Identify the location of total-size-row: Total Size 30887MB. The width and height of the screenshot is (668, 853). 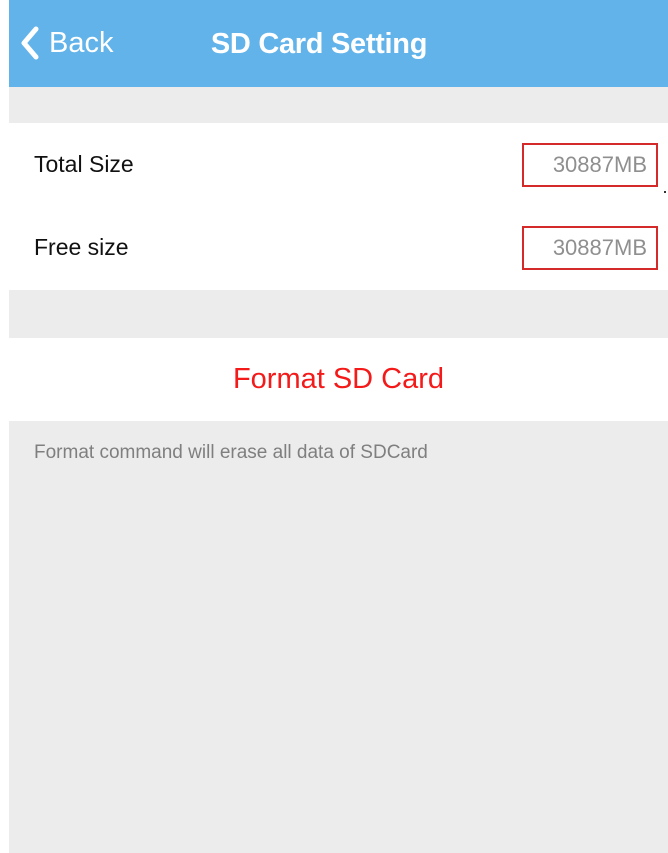
(338, 164).